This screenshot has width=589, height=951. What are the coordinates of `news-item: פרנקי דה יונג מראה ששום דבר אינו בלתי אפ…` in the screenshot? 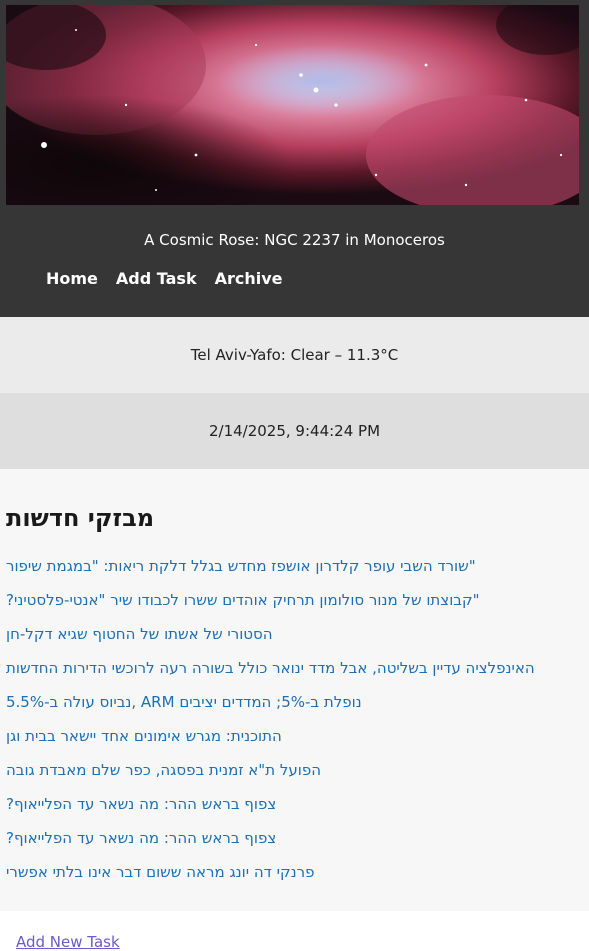 It's located at (294, 879).